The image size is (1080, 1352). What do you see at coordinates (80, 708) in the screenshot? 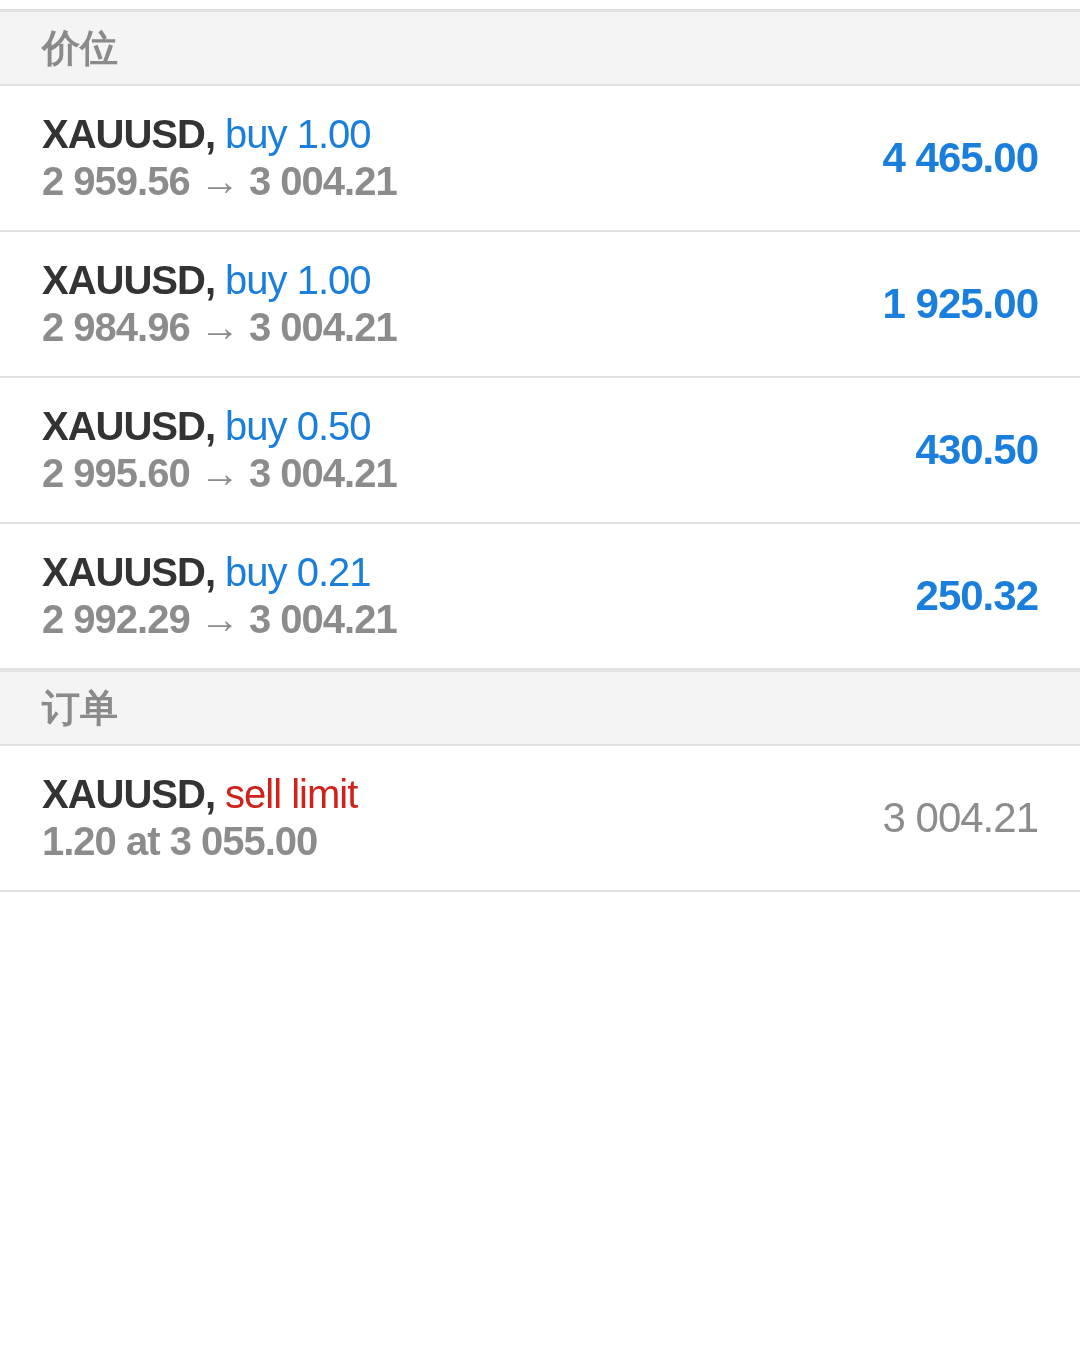
I see `section-title: 订单` at bounding box center [80, 708].